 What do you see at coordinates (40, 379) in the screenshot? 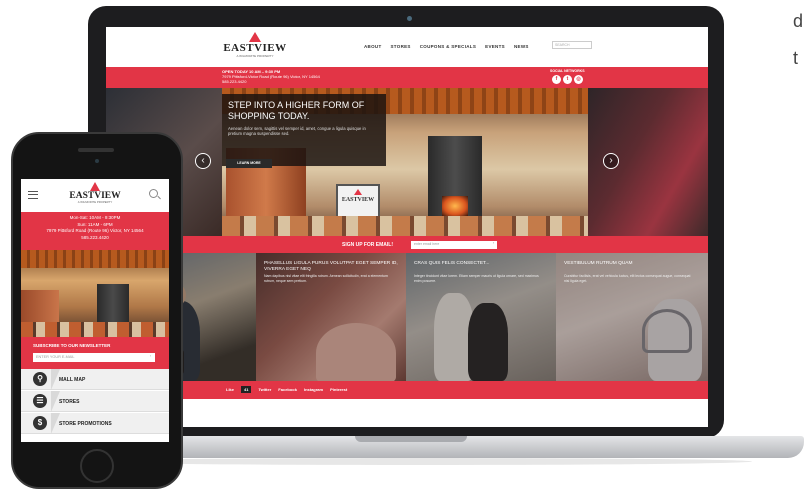
I see `map-pin-icon: ⚲` at bounding box center [40, 379].